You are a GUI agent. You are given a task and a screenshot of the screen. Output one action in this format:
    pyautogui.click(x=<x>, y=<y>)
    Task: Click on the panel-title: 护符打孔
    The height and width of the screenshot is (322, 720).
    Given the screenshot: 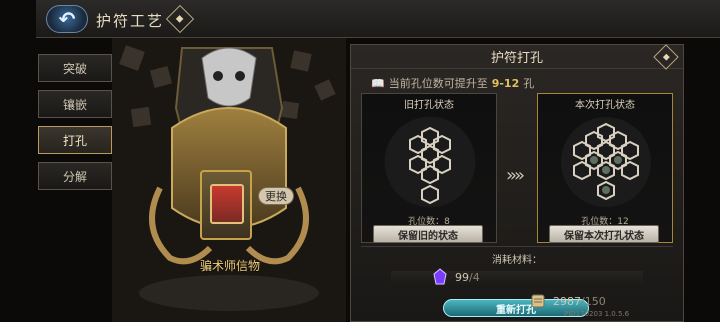 What is the action you would take?
    pyautogui.click(x=517, y=57)
    